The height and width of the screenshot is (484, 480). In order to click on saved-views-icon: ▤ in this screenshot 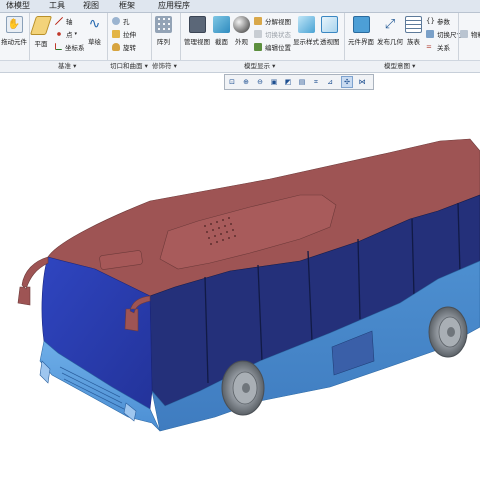, I will do `click(302, 82)`.